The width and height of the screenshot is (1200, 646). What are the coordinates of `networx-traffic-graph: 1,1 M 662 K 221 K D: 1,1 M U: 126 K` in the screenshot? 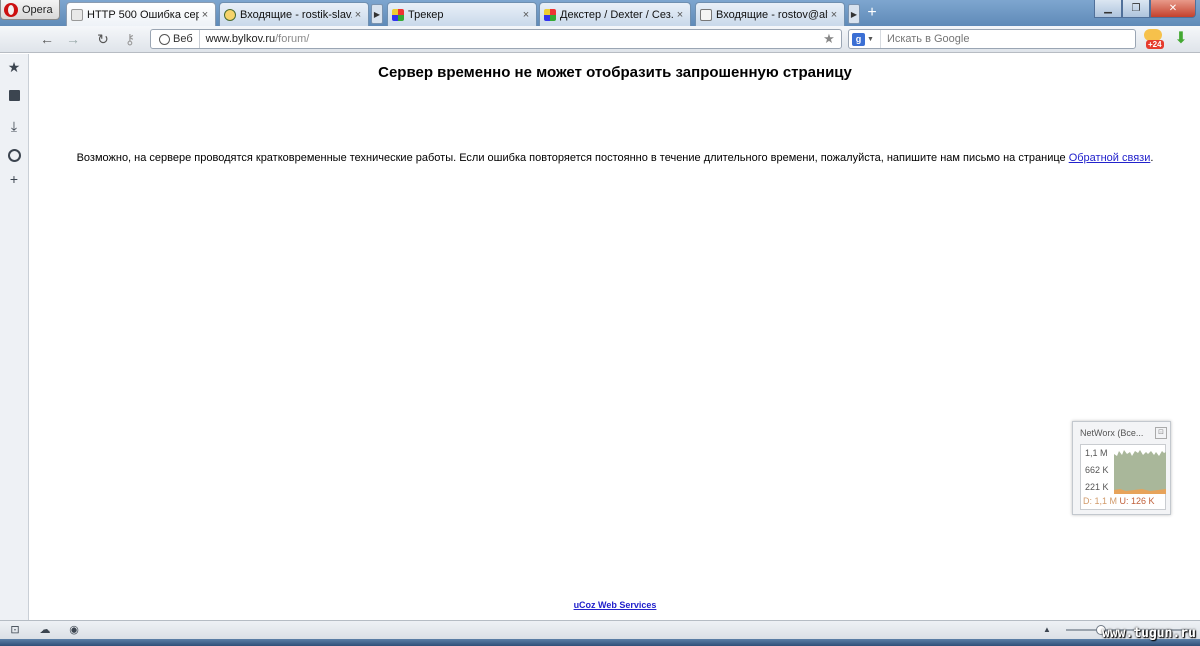 It's located at (1123, 477).